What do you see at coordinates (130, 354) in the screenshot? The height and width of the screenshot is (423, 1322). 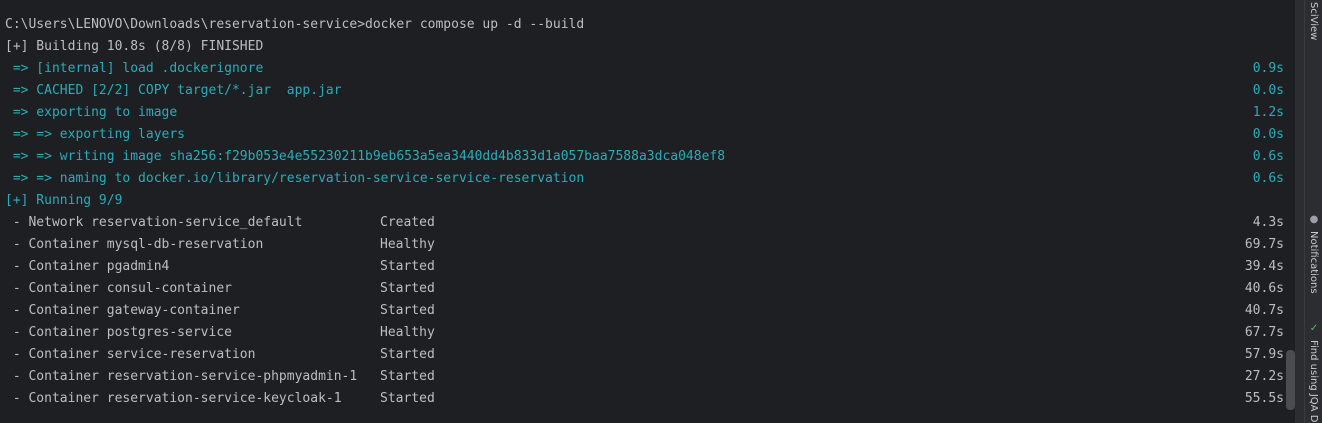 I see `running-item-text: - Container service-reservation` at bounding box center [130, 354].